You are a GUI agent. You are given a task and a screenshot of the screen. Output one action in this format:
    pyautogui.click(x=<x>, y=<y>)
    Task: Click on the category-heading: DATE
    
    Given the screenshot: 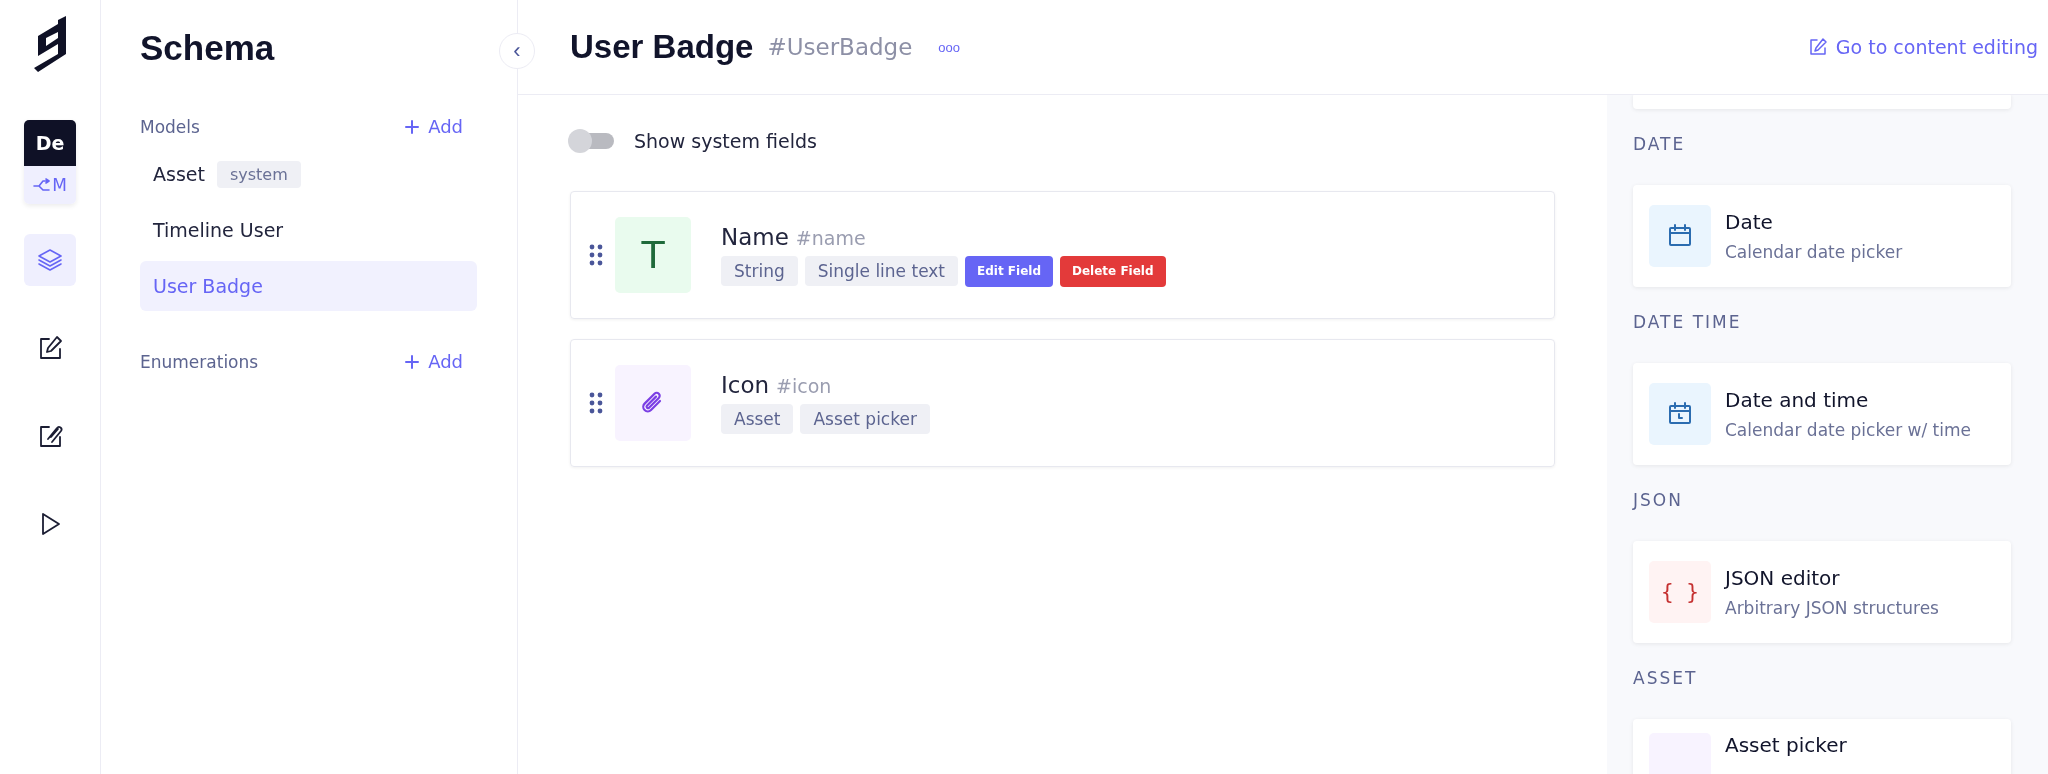 What is the action you would take?
    pyautogui.click(x=1660, y=144)
    